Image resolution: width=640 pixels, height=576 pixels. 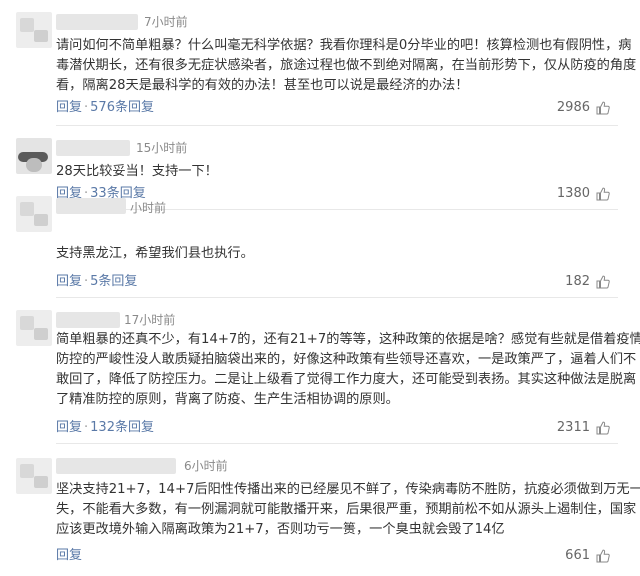 What do you see at coordinates (573, 107) in the screenshot?
I see `like-count: 2986` at bounding box center [573, 107].